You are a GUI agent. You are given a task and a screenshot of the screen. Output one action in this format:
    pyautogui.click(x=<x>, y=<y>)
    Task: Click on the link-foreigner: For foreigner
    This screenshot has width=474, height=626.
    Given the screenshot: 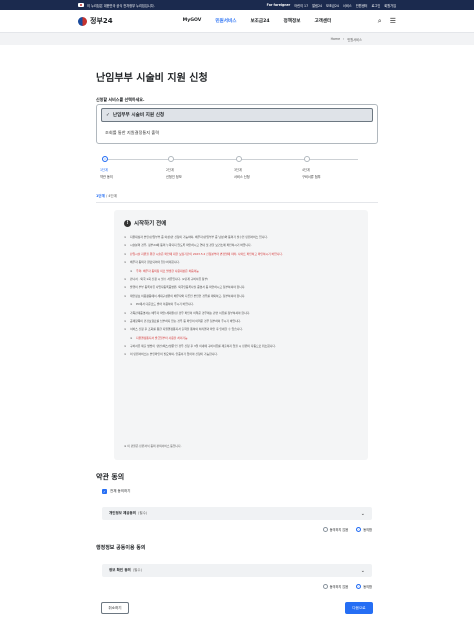 What is the action you would take?
    pyautogui.click(x=279, y=5)
    